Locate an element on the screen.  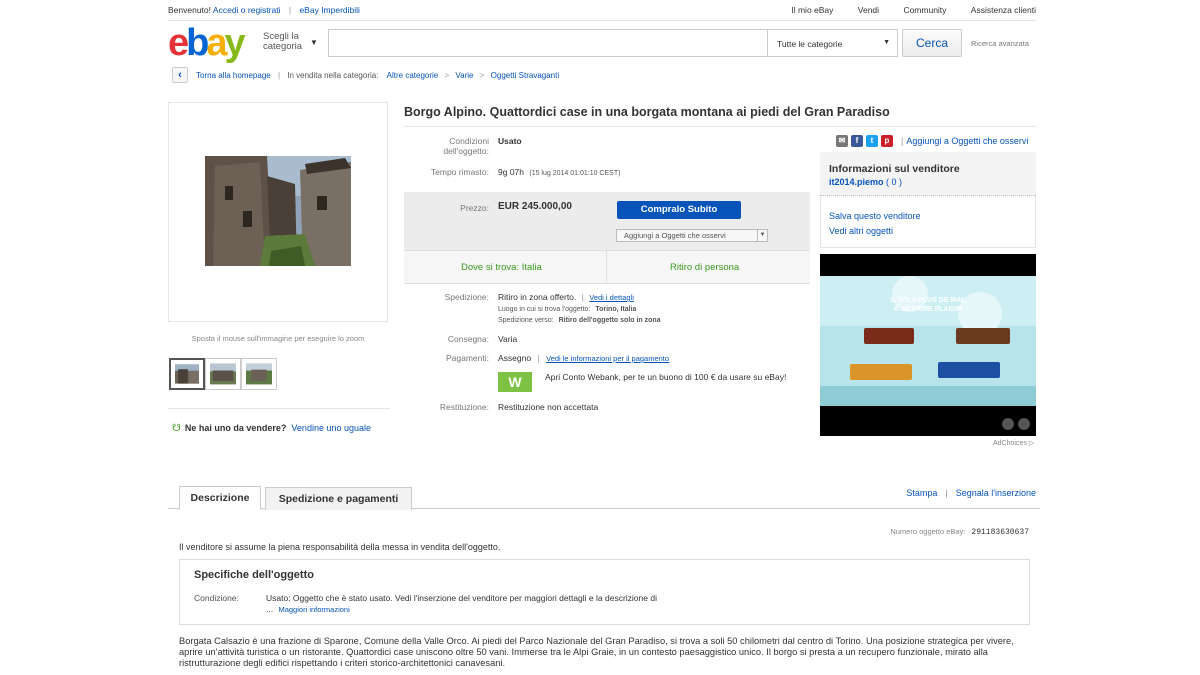
shipping-details-link: Vedi i dettagli is located at coordinates (611, 297).